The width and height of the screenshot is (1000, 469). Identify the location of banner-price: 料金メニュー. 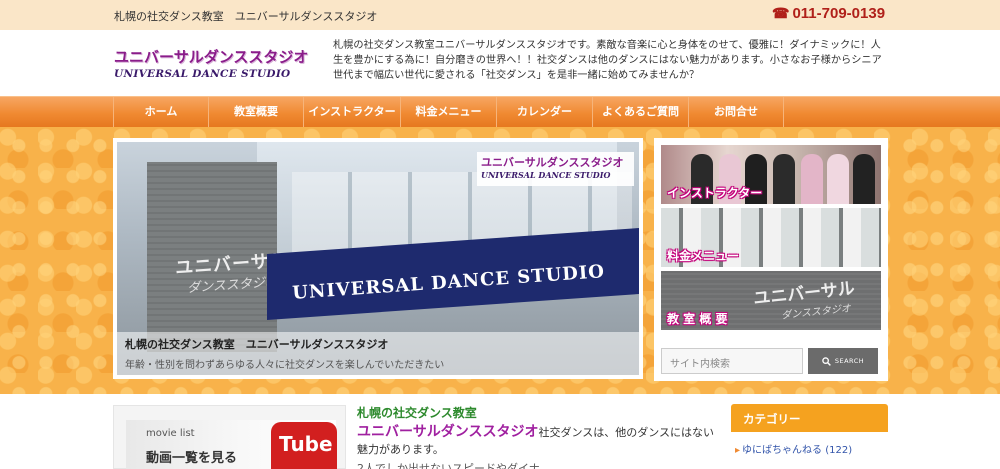
(771, 237).